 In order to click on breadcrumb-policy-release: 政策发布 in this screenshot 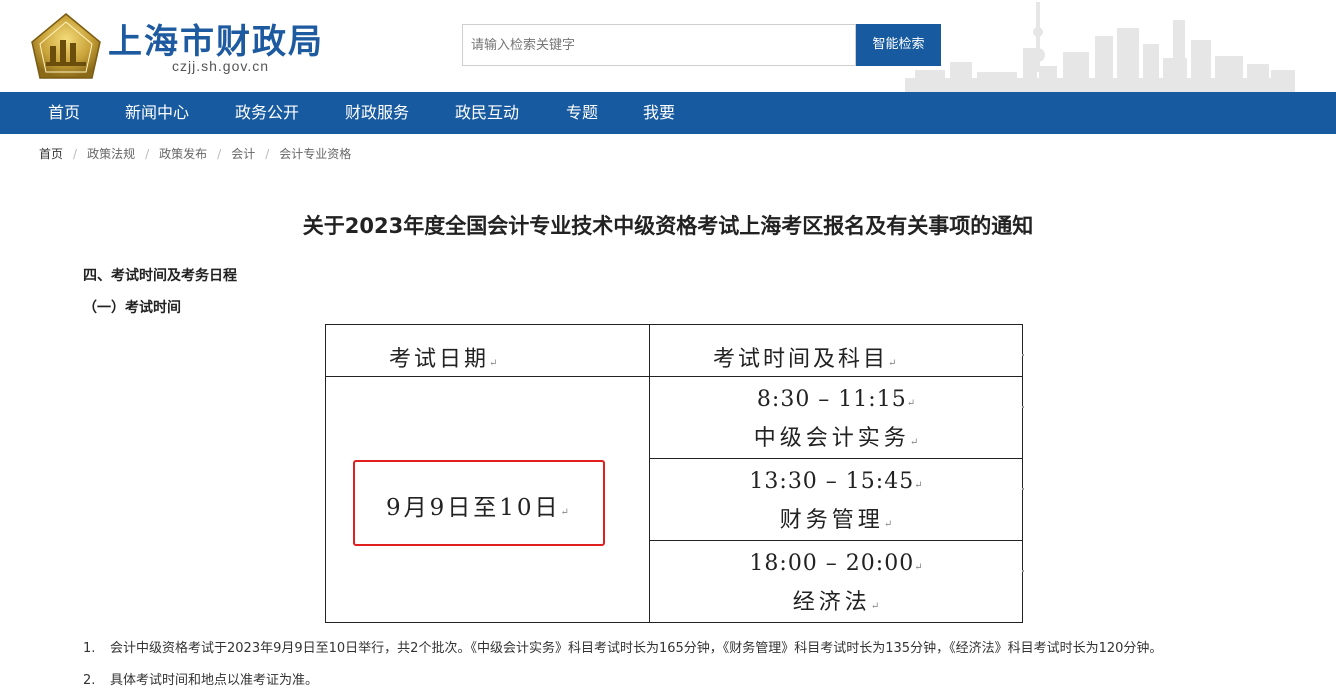, I will do `click(183, 154)`.